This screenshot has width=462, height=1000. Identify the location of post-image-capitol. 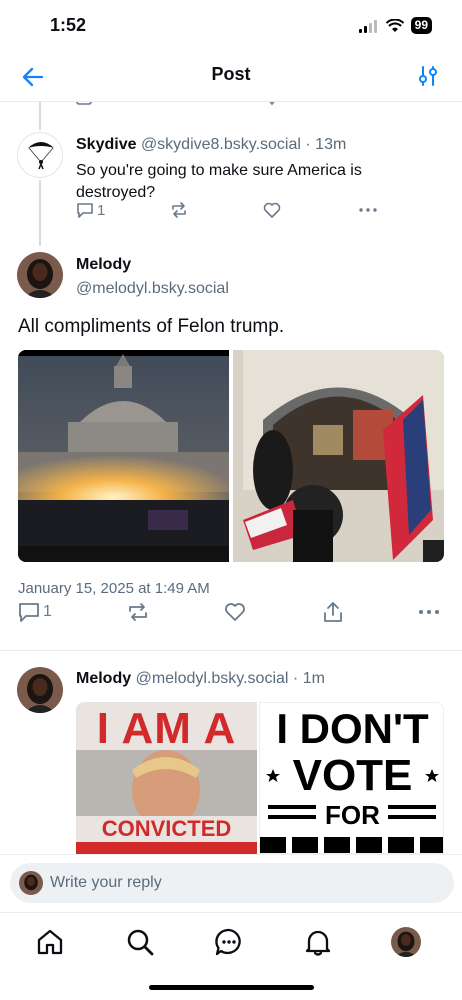
(123, 456).